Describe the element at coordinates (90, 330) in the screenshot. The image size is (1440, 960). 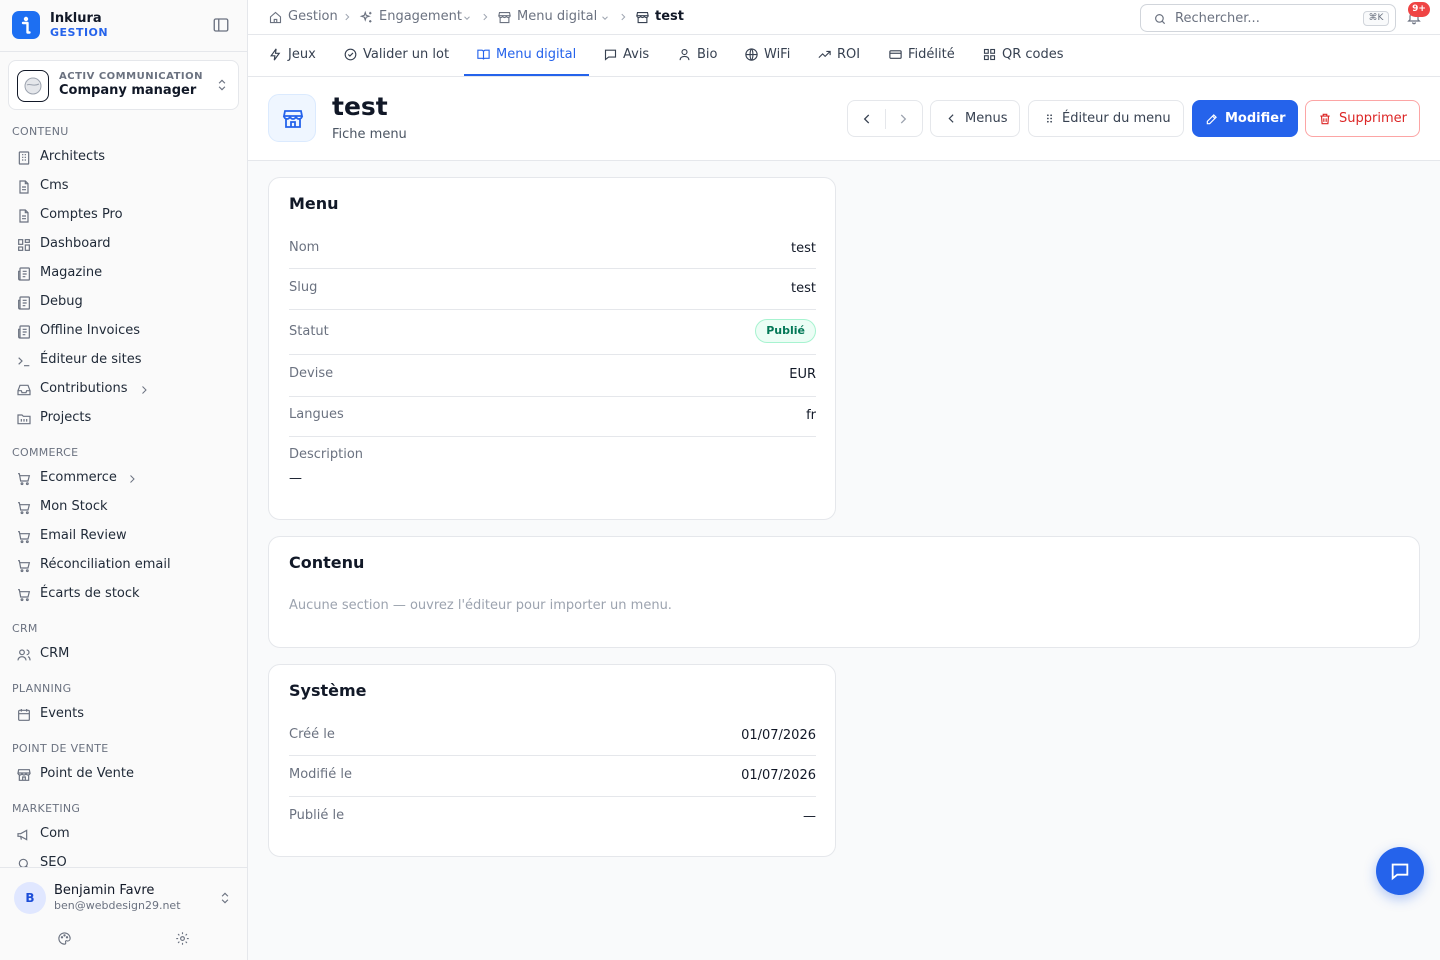
I see `sidebar-item-label: Offline Invoices` at that location.